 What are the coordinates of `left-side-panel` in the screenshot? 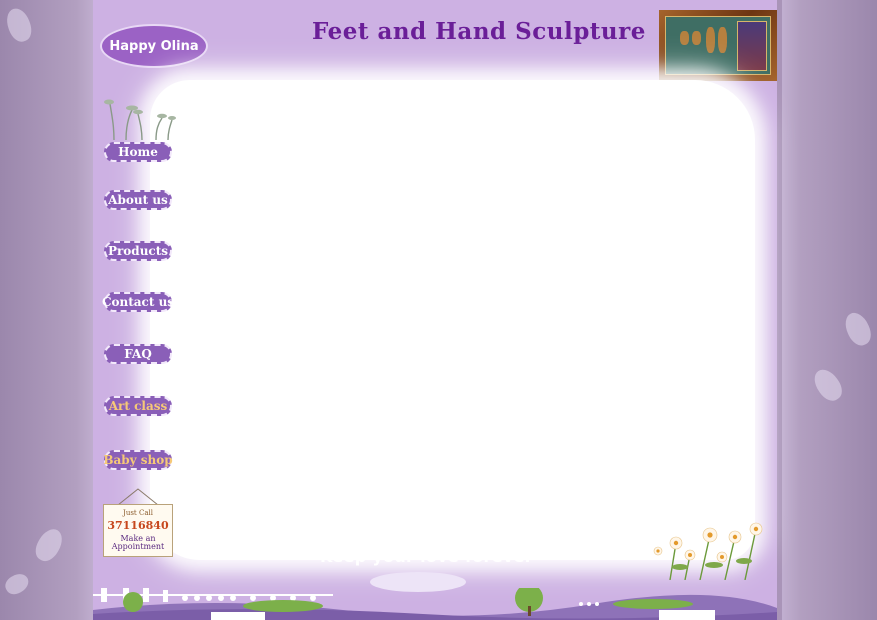 It's located at (47, 310).